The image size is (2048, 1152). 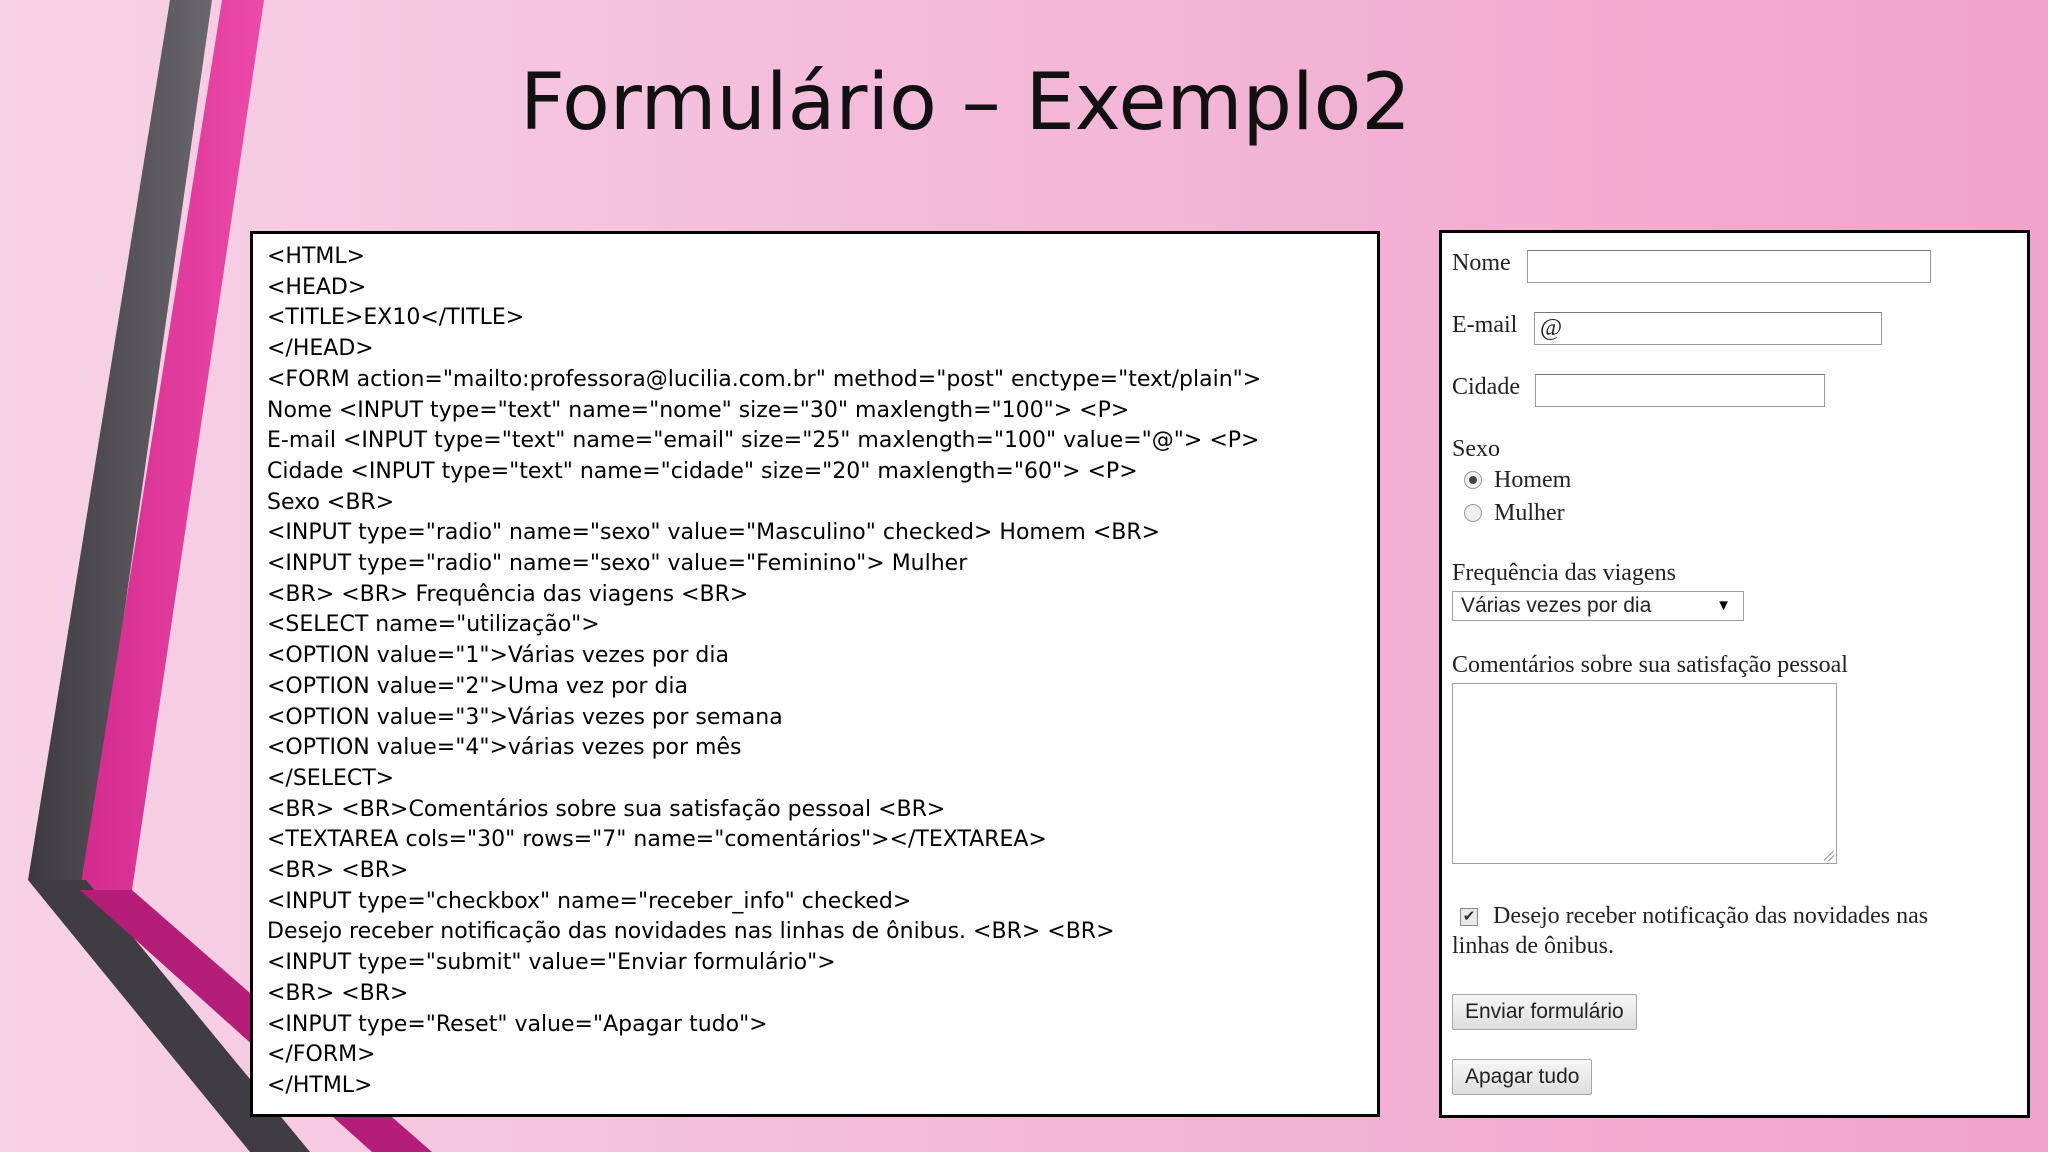 What do you see at coordinates (1473, 513) in the screenshot?
I see `radio-mulher` at bounding box center [1473, 513].